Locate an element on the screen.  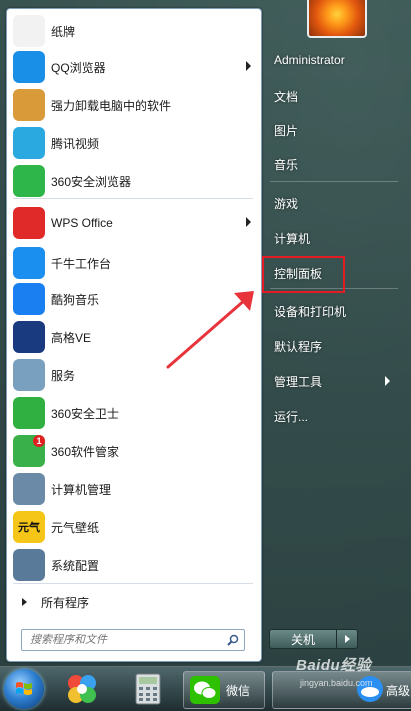
shutdown-label: 关机 is located at coordinates (302, 639).